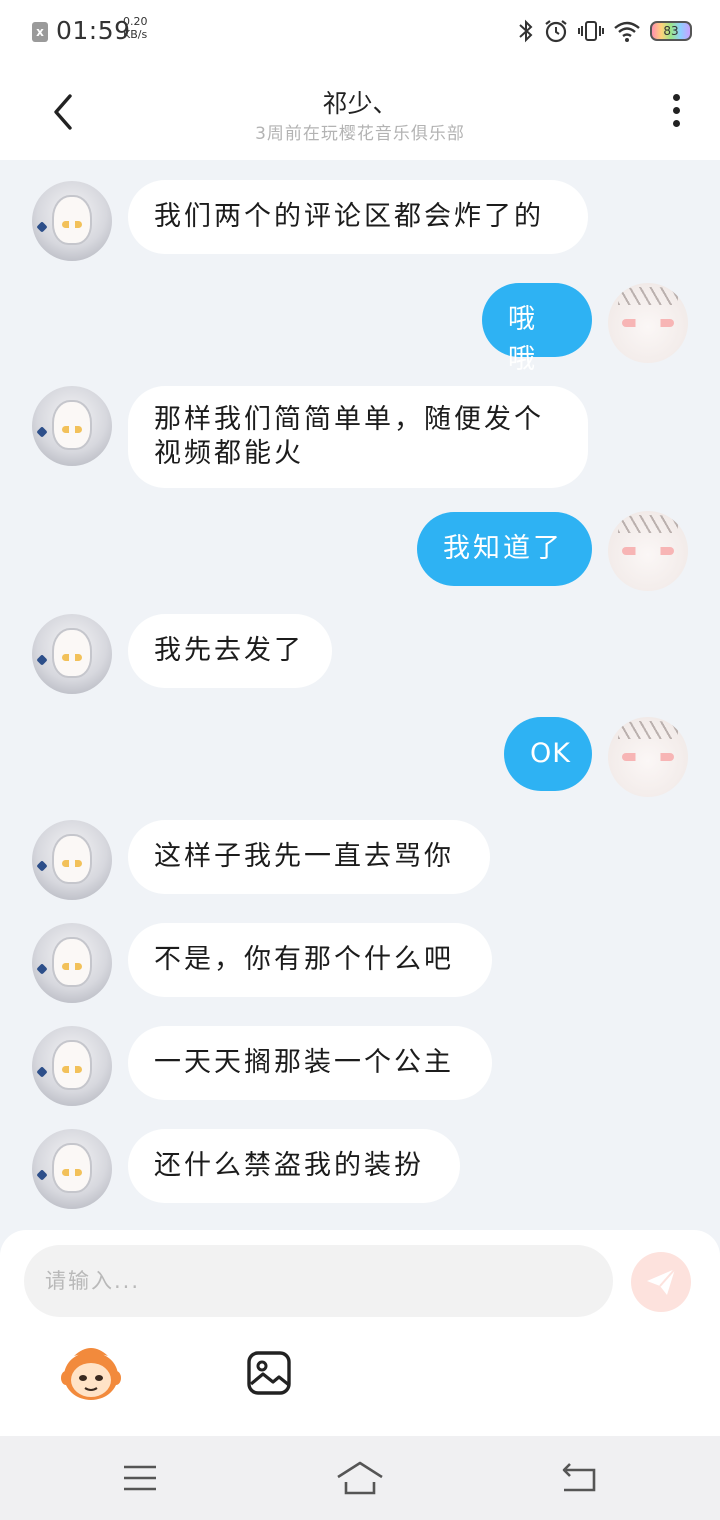  Describe the element at coordinates (40, 32) in the screenshot. I see `sim-status-icon: x` at that location.